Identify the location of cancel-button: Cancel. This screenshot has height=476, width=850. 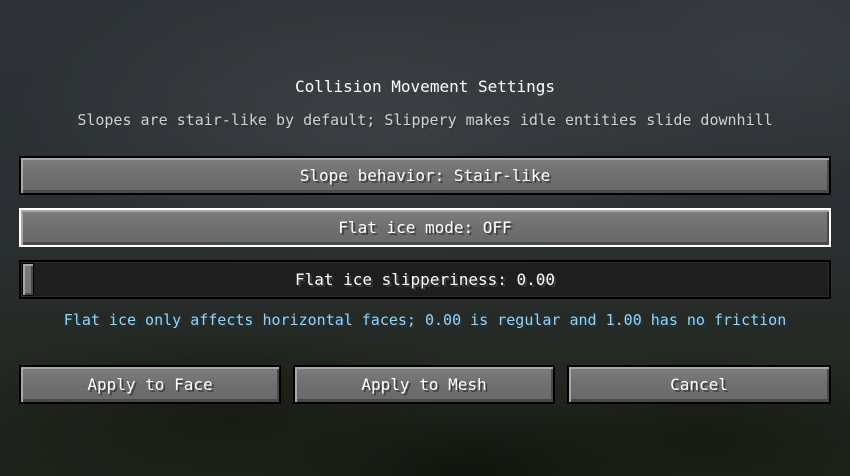
(699, 384).